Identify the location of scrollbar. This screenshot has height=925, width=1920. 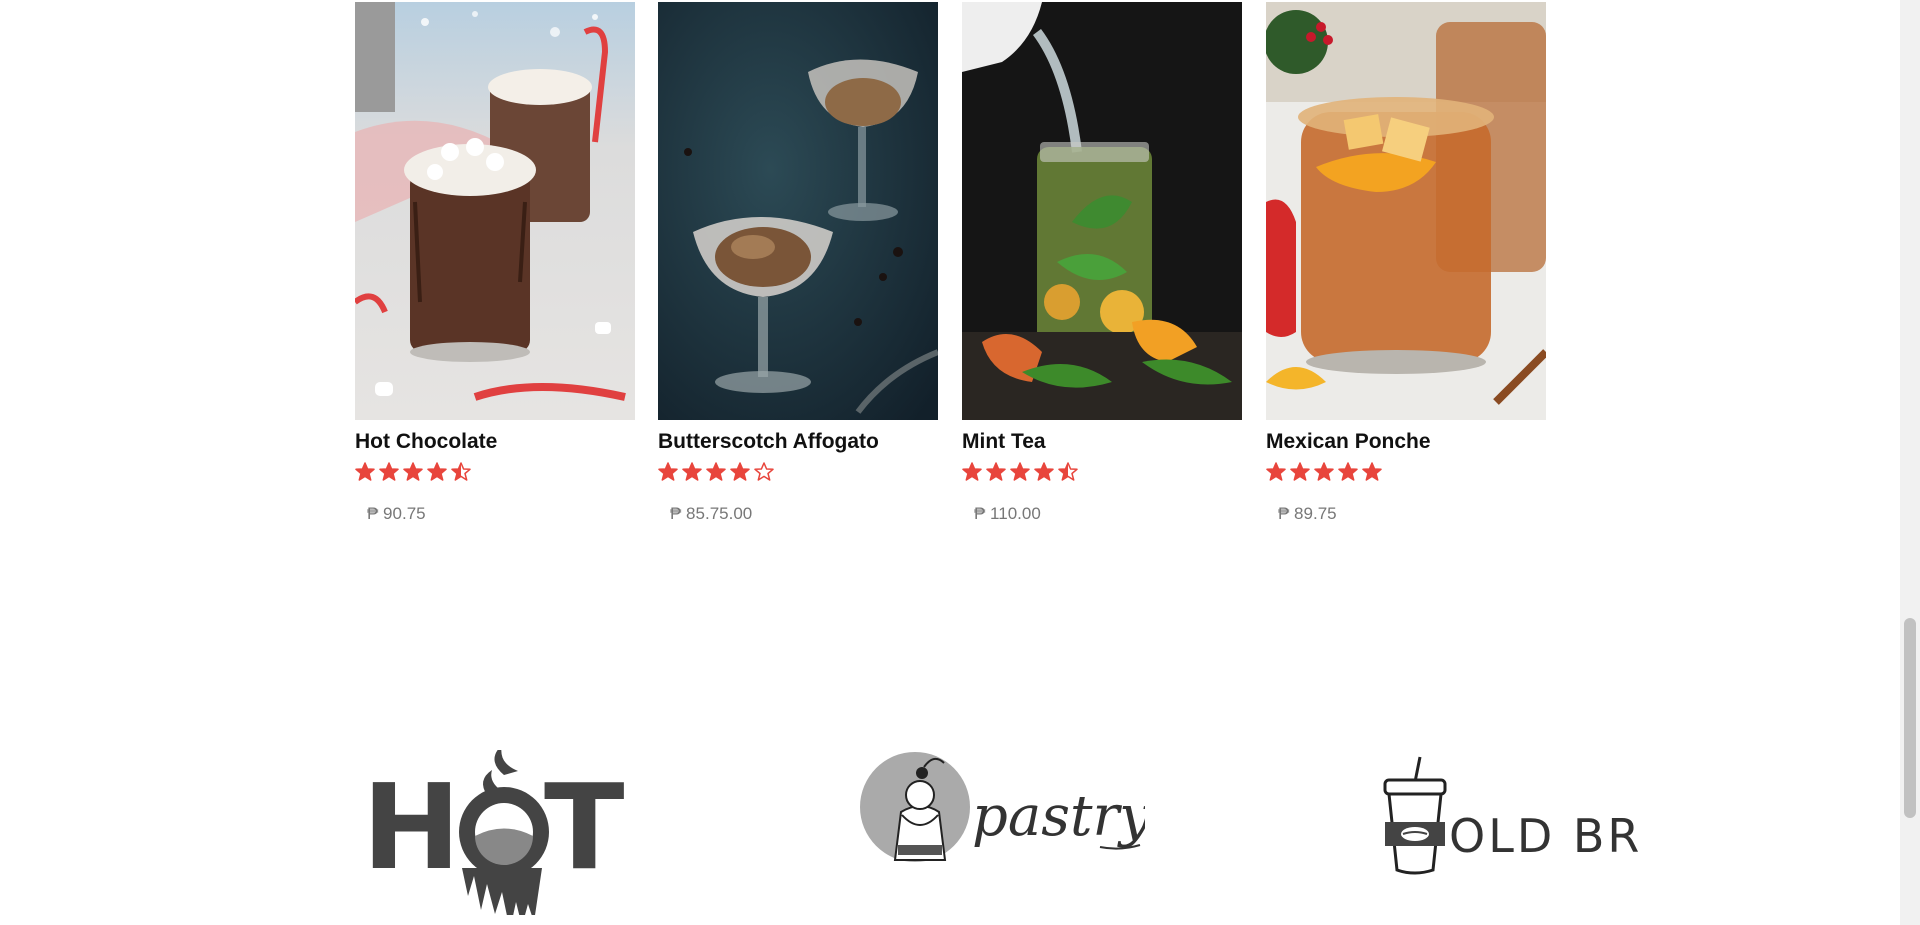
(1910, 462).